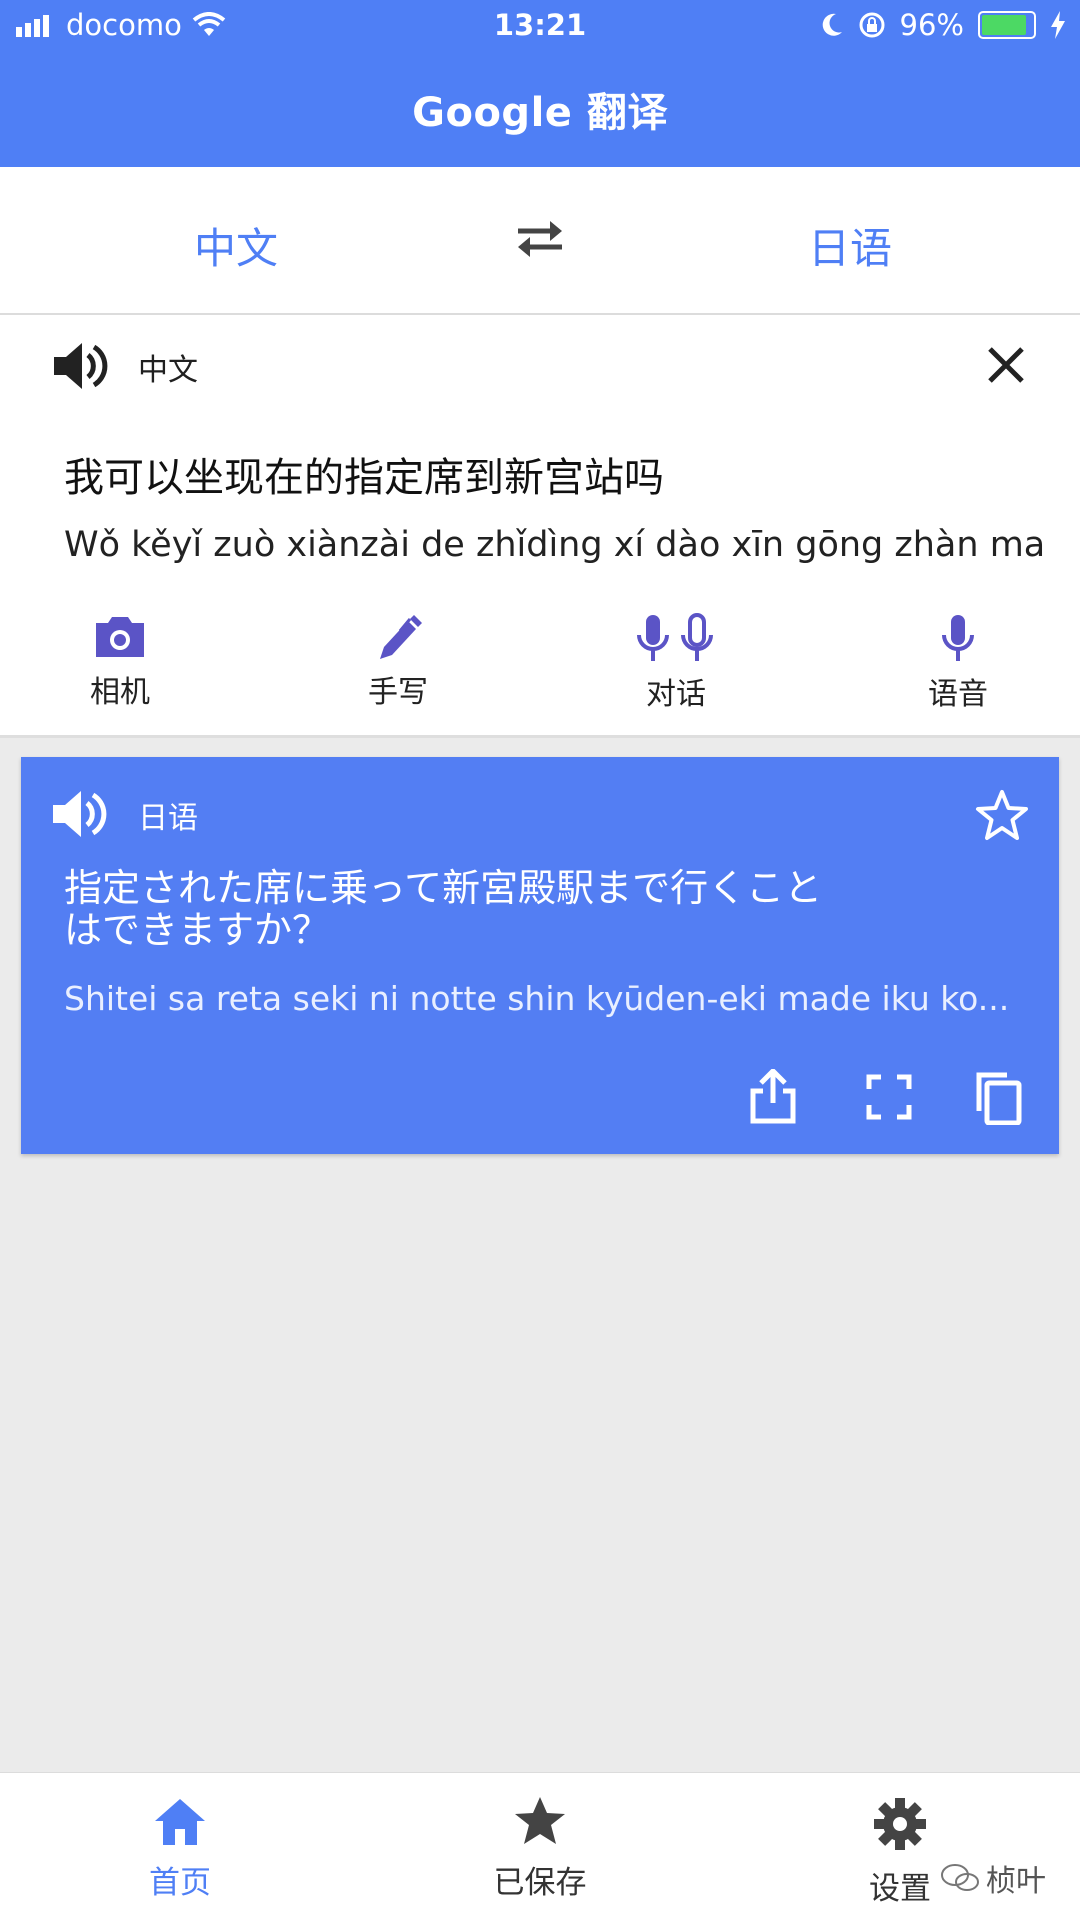 The height and width of the screenshot is (1921, 1080). I want to click on source-language-label: 中文, so click(168, 370).